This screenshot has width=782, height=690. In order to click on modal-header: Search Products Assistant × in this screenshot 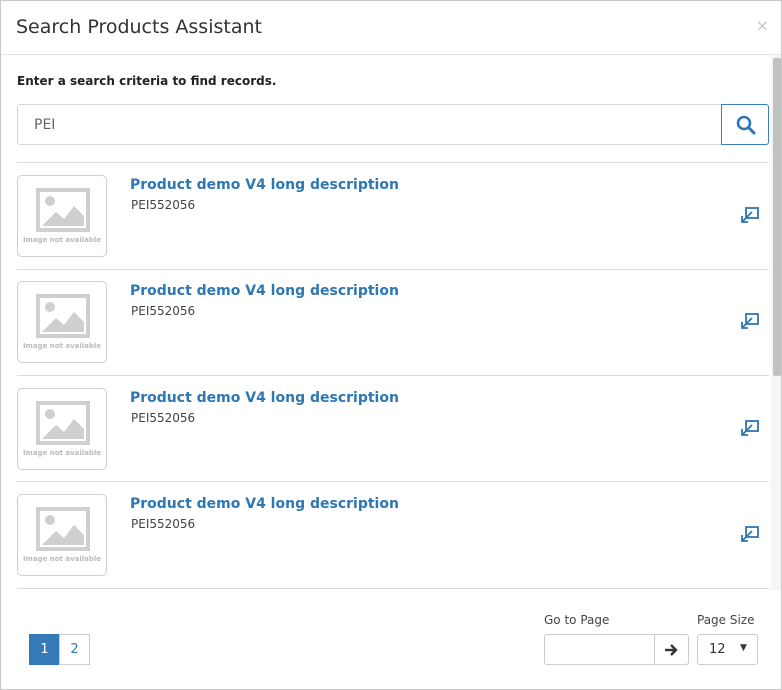, I will do `click(391, 28)`.